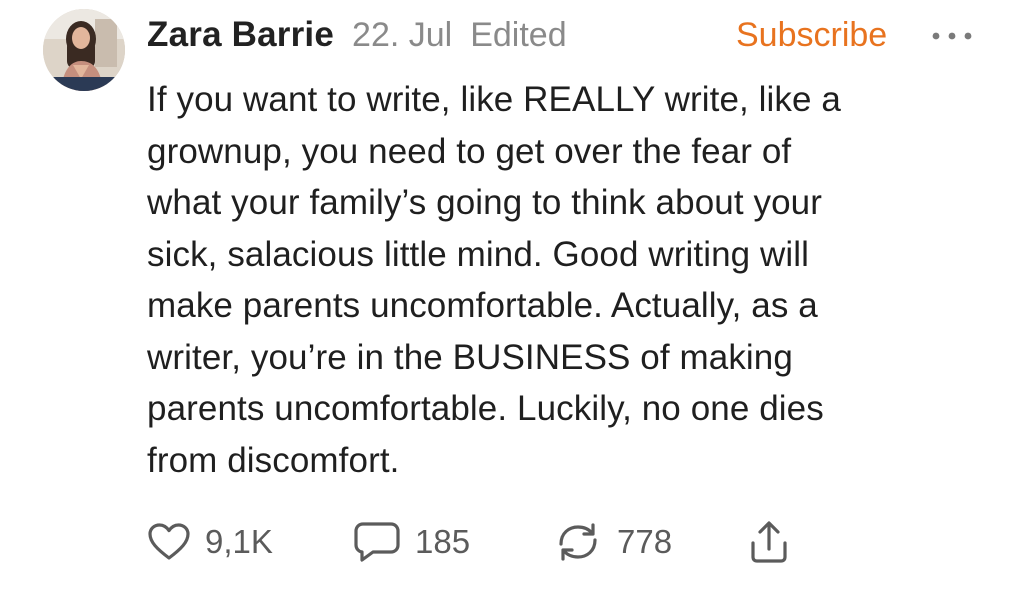 The width and height of the screenshot is (1014, 600). Describe the element at coordinates (507, 542) in the screenshot. I see `action-bar: 9,1K 185 778` at that location.